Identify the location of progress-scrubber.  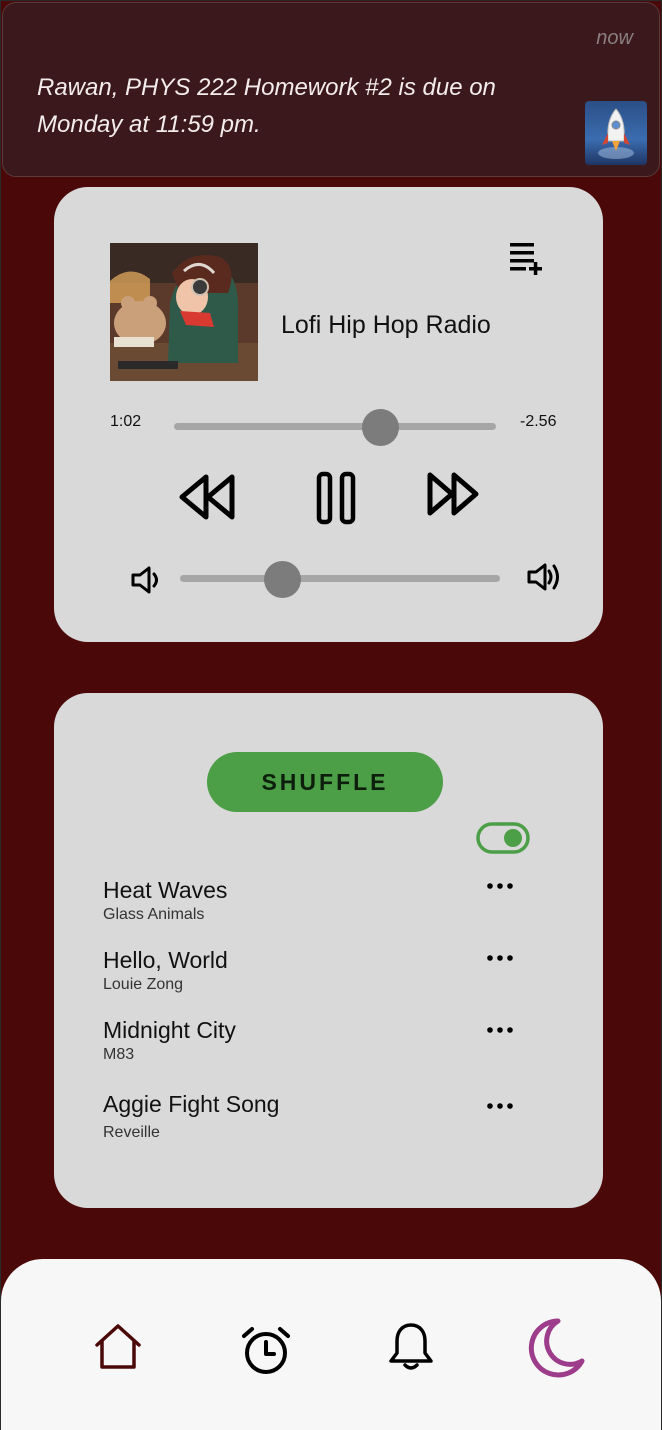
(380, 427).